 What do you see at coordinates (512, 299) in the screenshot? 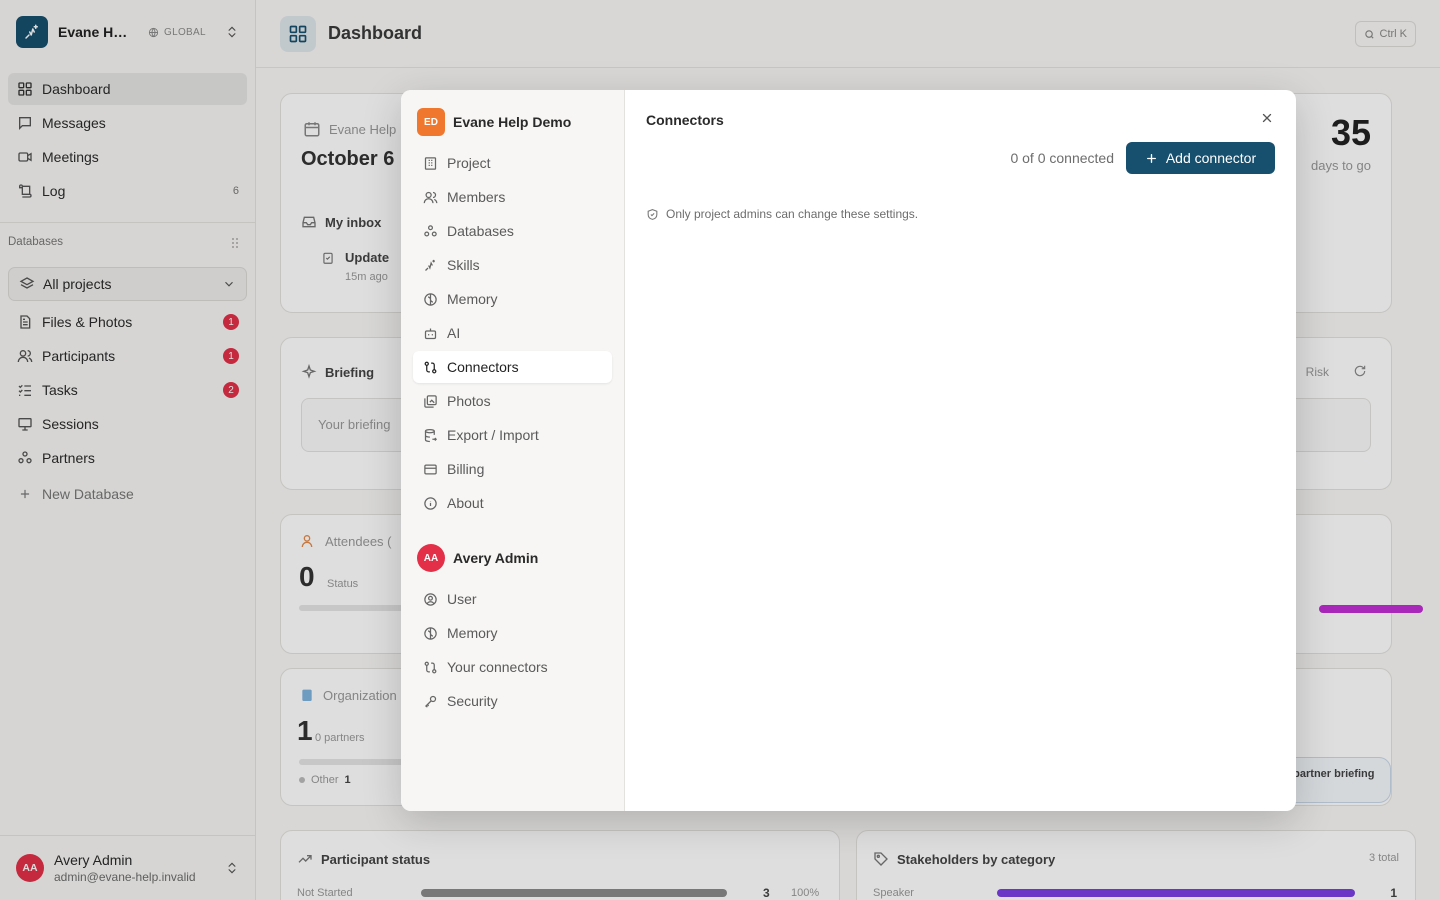
I see `settings-item-memory: Memory` at bounding box center [512, 299].